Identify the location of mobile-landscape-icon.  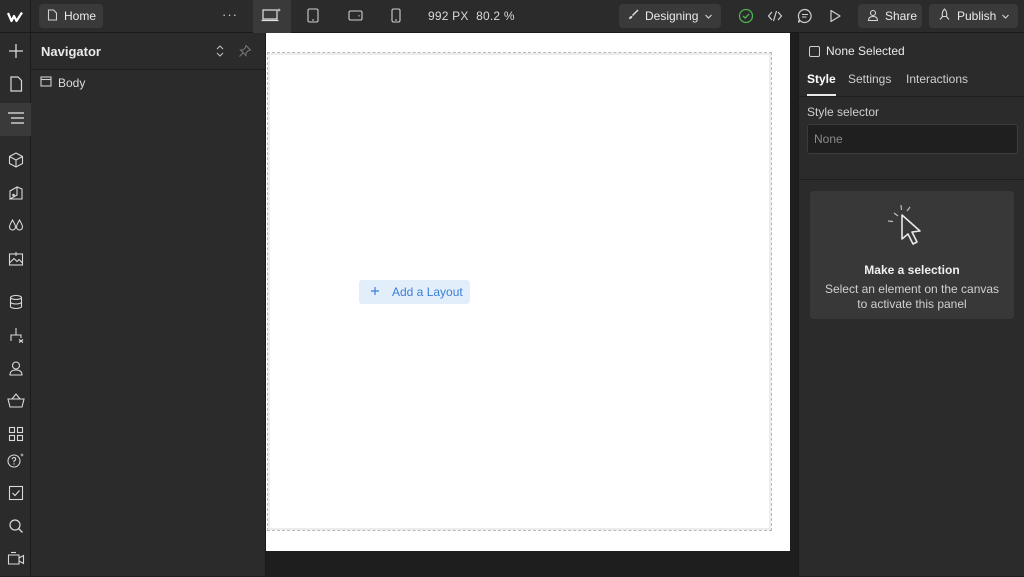
(355, 16).